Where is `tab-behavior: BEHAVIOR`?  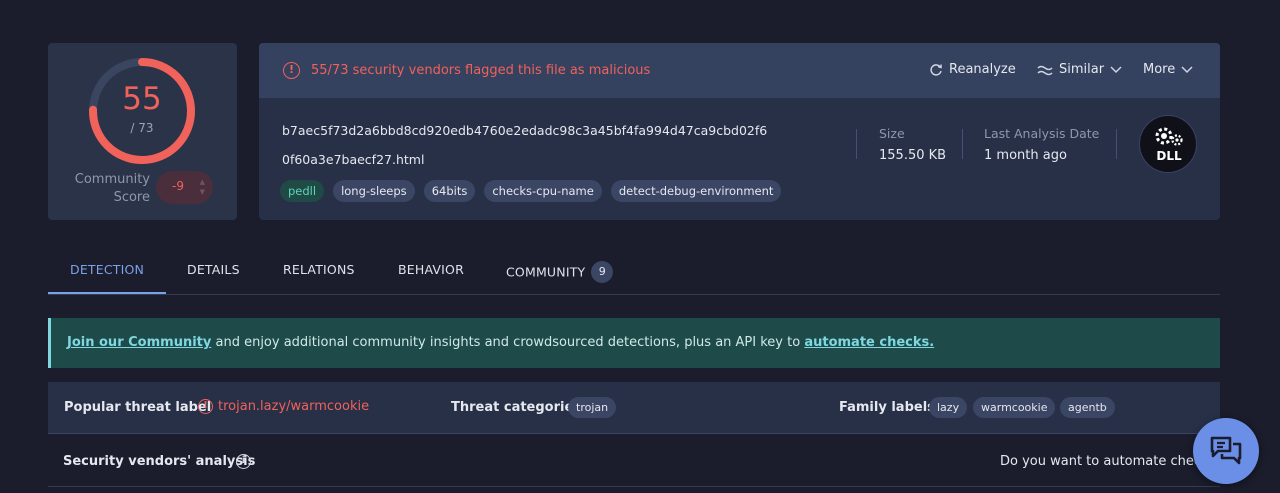 tab-behavior: BEHAVIOR is located at coordinates (431, 269).